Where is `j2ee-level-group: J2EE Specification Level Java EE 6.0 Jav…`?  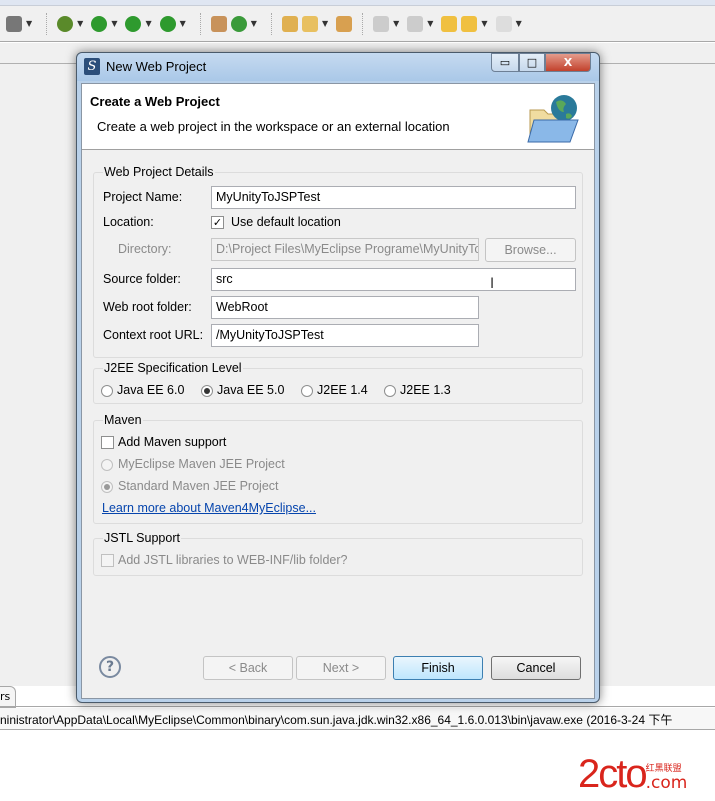 j2ee-level-group: J2EE Specification Level Java EE 6.0 Jav… is located at coordinates (338, 382).